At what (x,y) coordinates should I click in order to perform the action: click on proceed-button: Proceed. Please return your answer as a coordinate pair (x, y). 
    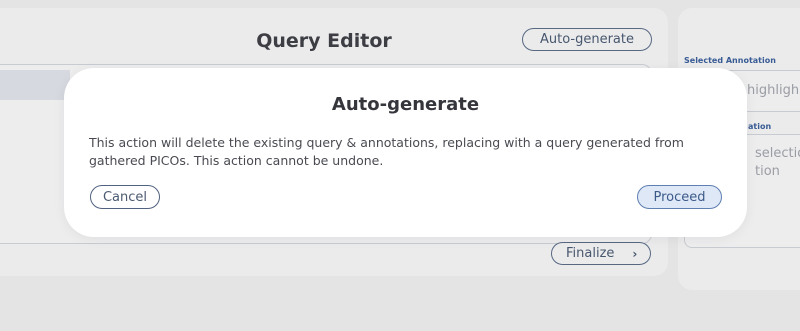
    Looking at the image, I should click on (679, 197).